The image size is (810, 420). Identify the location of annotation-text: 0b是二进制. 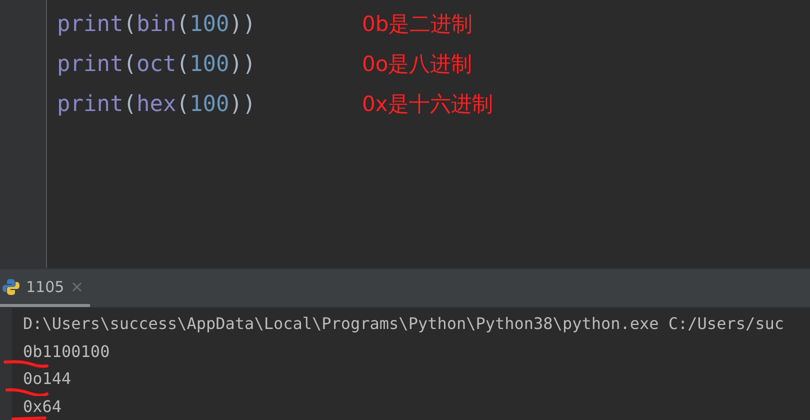
(417, 24).